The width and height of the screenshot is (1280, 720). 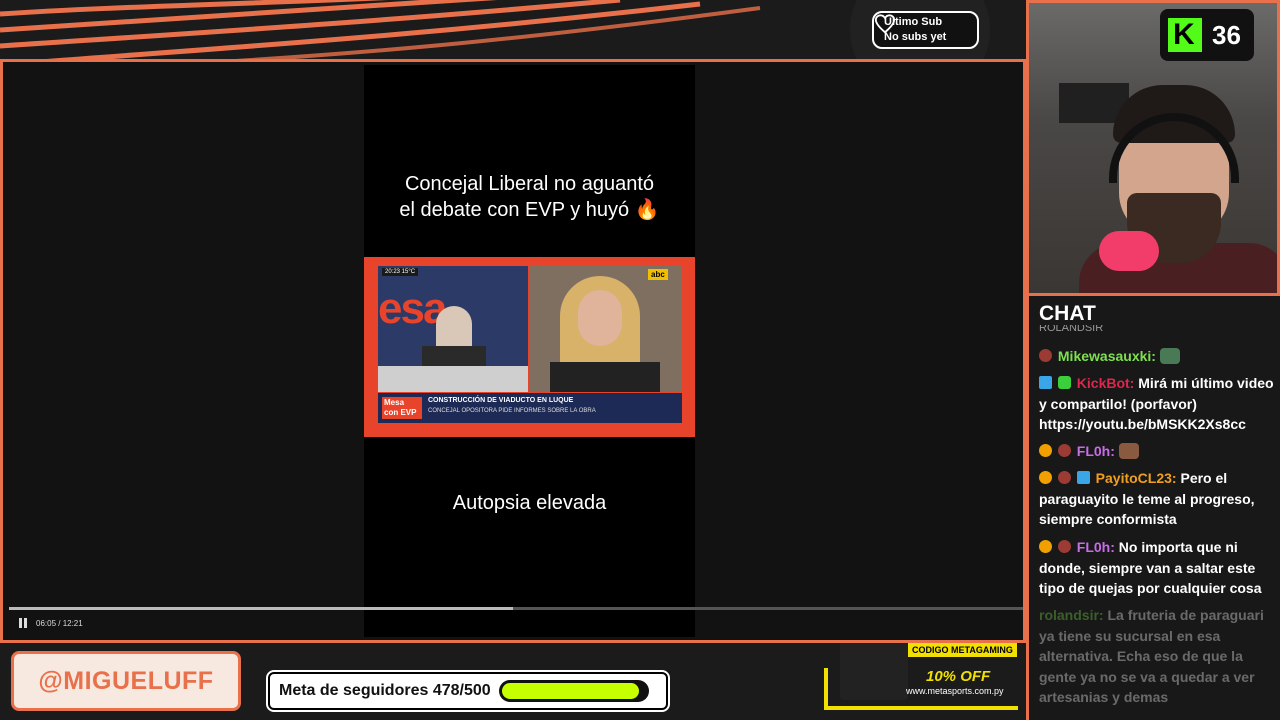 What do you see at coordinates (1129, 251) in the screenshot?
I see `microphone-image` at bounding box center [1129, 251].